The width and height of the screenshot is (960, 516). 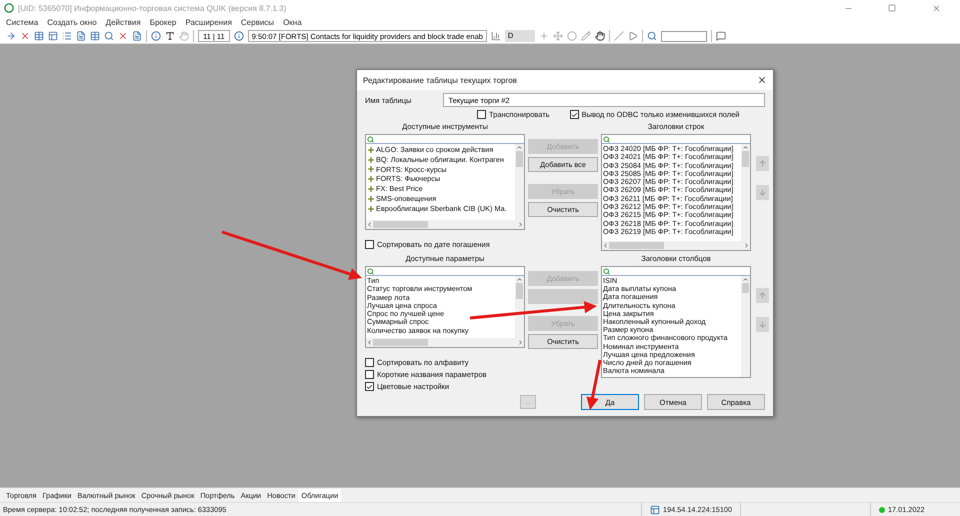 What do you see at coordinates (599, 36) in the screenshot?
I see `hand-icon` at bounding box center [599, 36].